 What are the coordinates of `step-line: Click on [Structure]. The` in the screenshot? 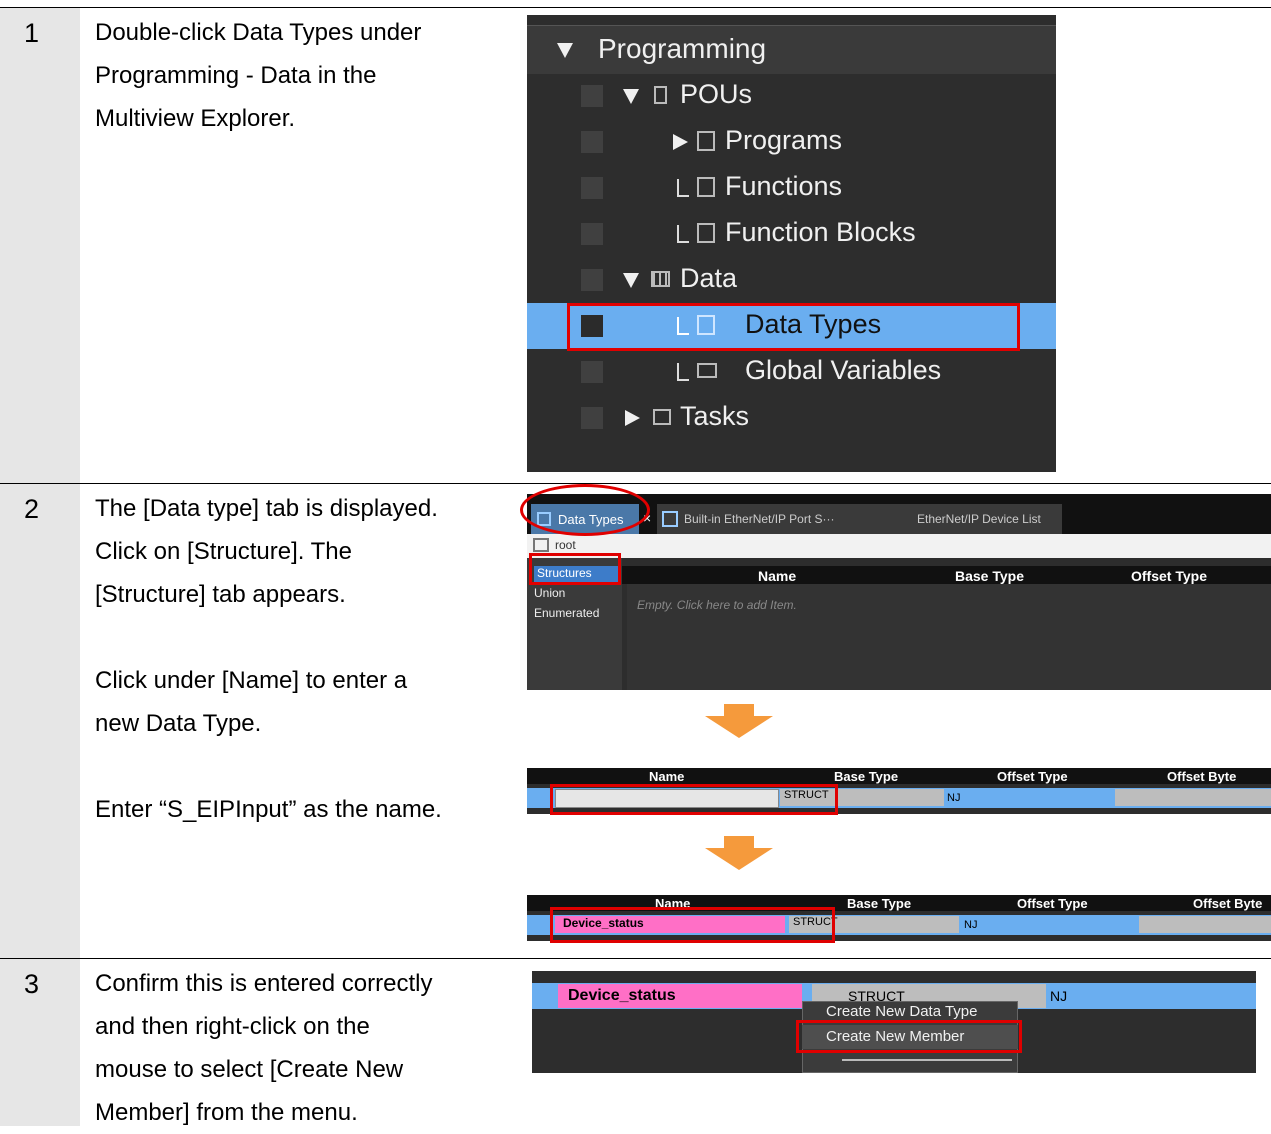 It's located at (223, 551).